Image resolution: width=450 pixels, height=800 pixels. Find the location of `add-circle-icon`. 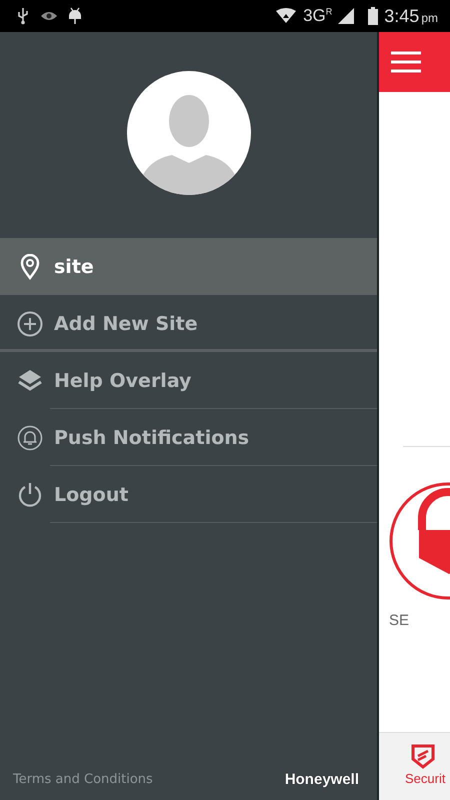

add-circle-icon is located at coordinates (30, 323).